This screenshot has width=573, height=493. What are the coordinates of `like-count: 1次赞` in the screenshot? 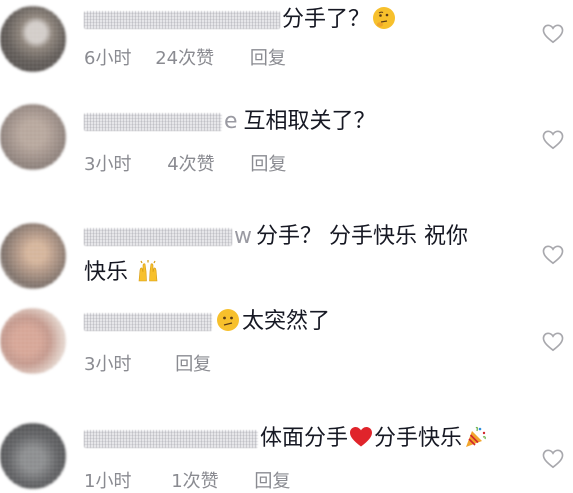 It's located at (195, 481).